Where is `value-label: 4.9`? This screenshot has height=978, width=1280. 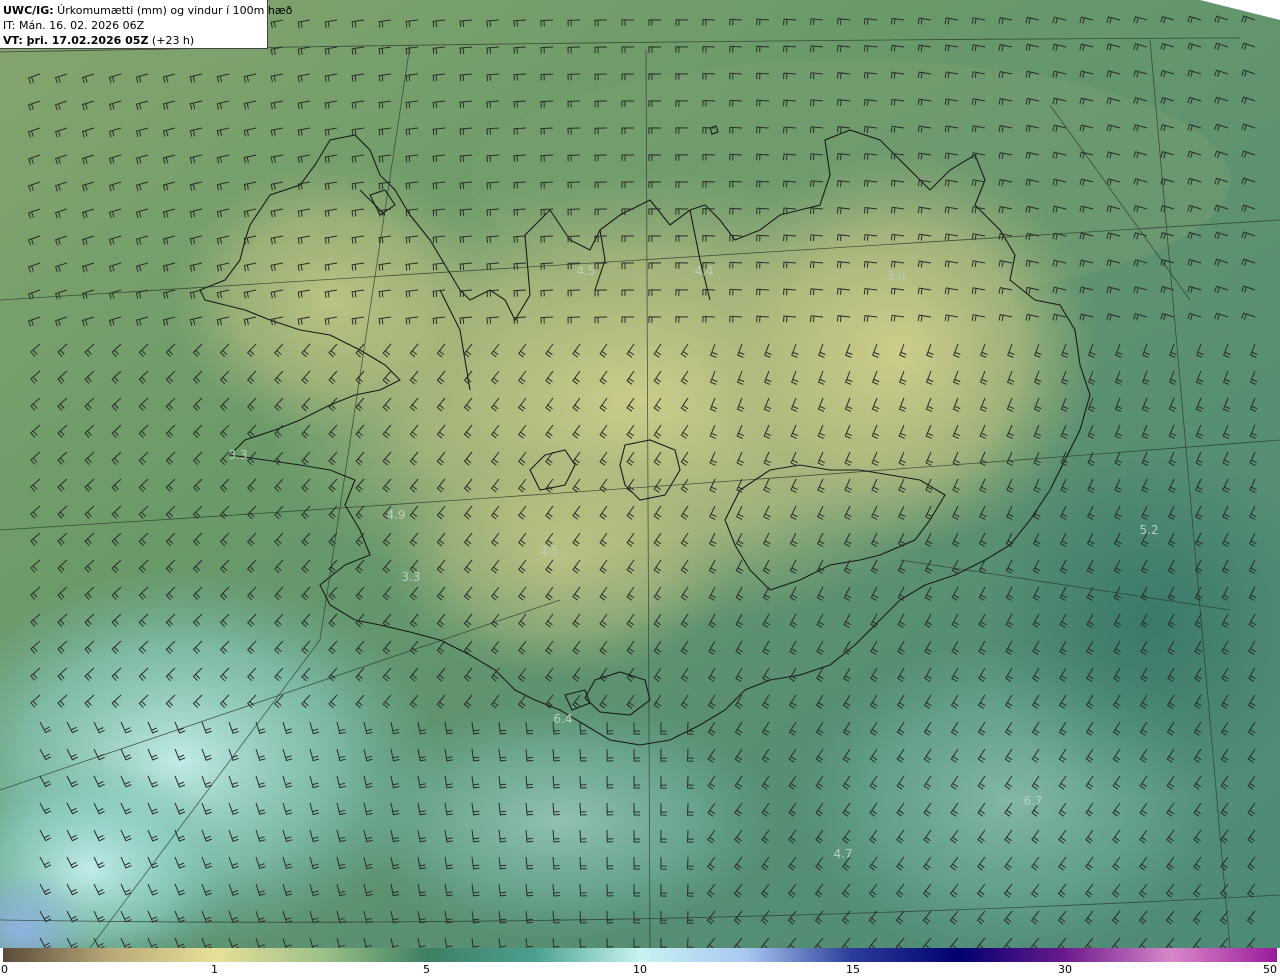
value-label: 4.9 is located at coordinates (395, 515).